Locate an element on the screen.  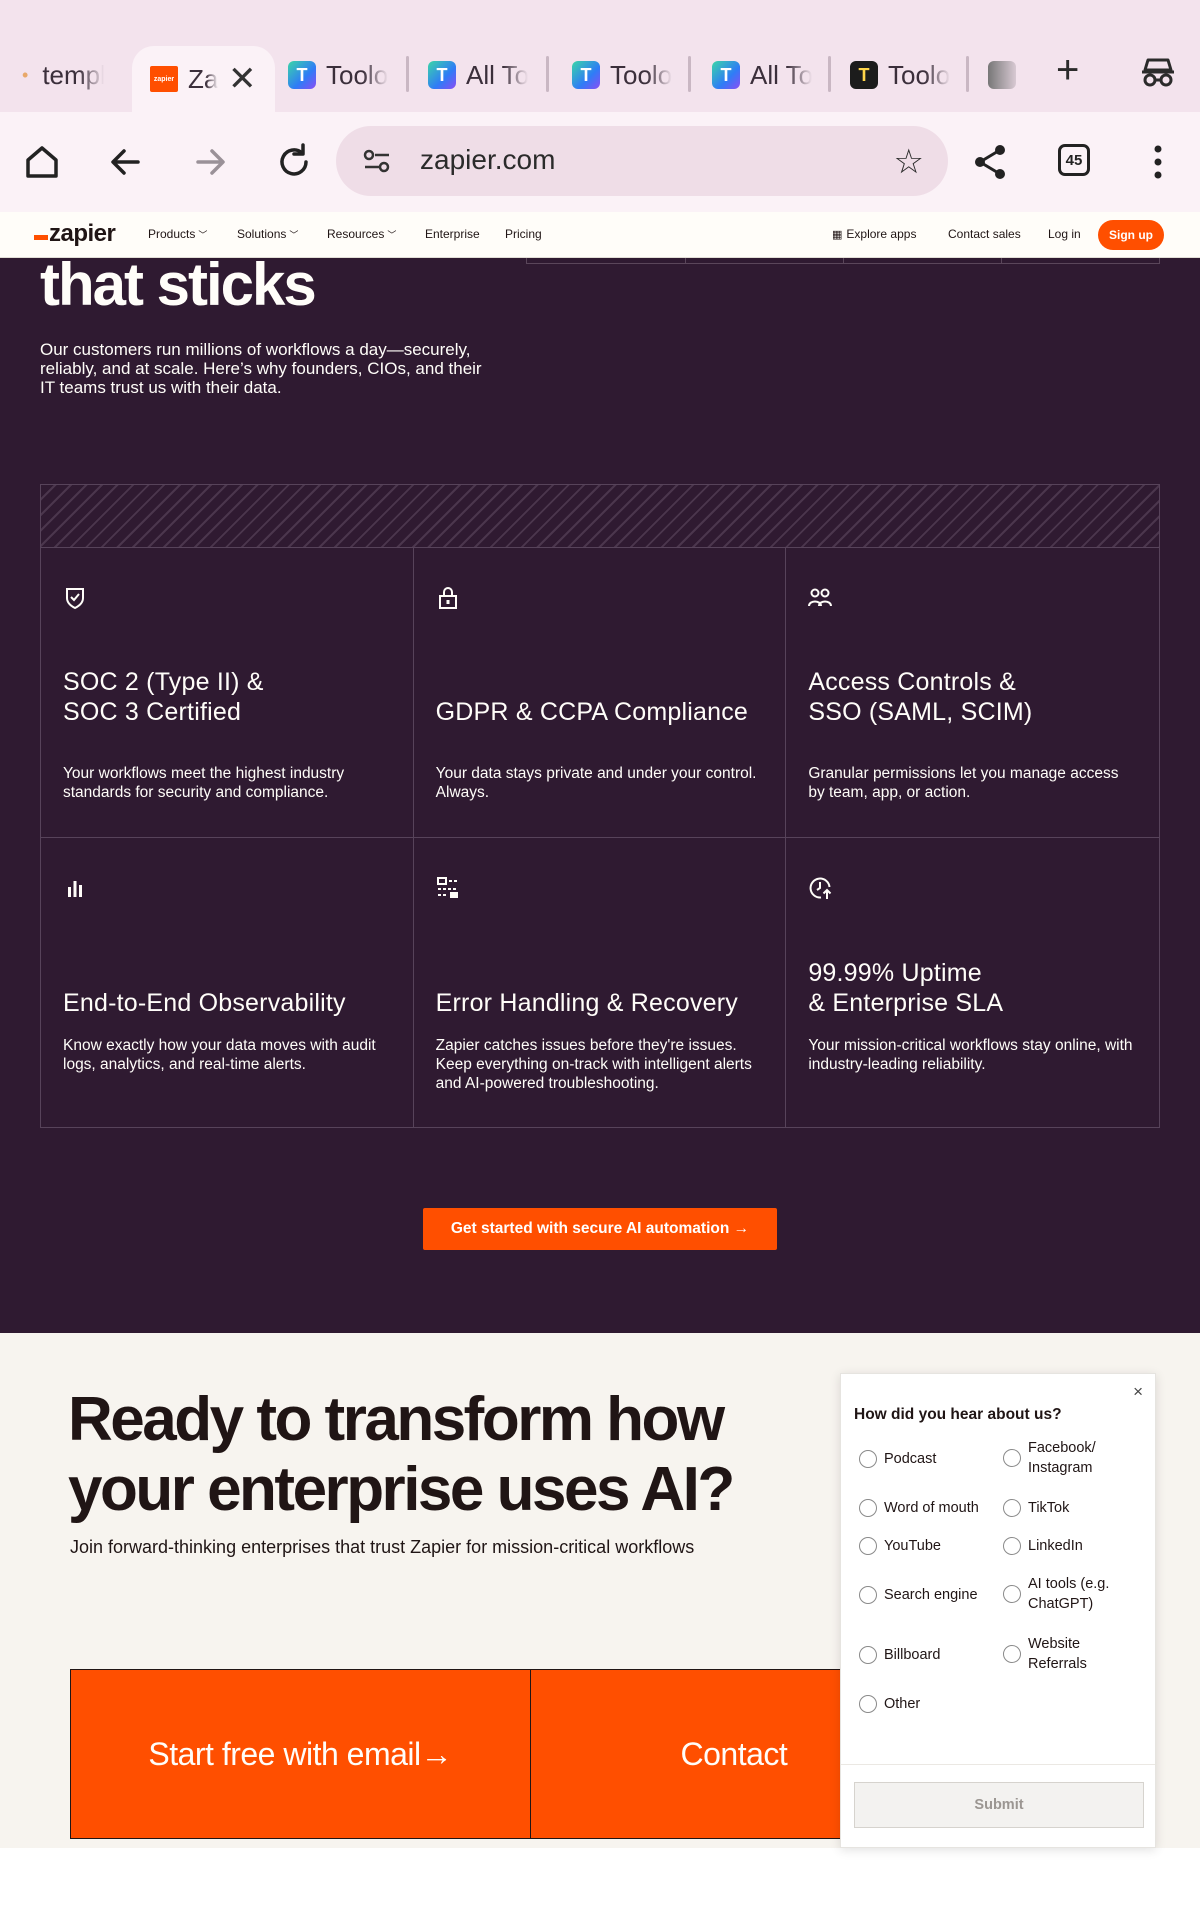
forward-icon is located at coordinates (210, 162).